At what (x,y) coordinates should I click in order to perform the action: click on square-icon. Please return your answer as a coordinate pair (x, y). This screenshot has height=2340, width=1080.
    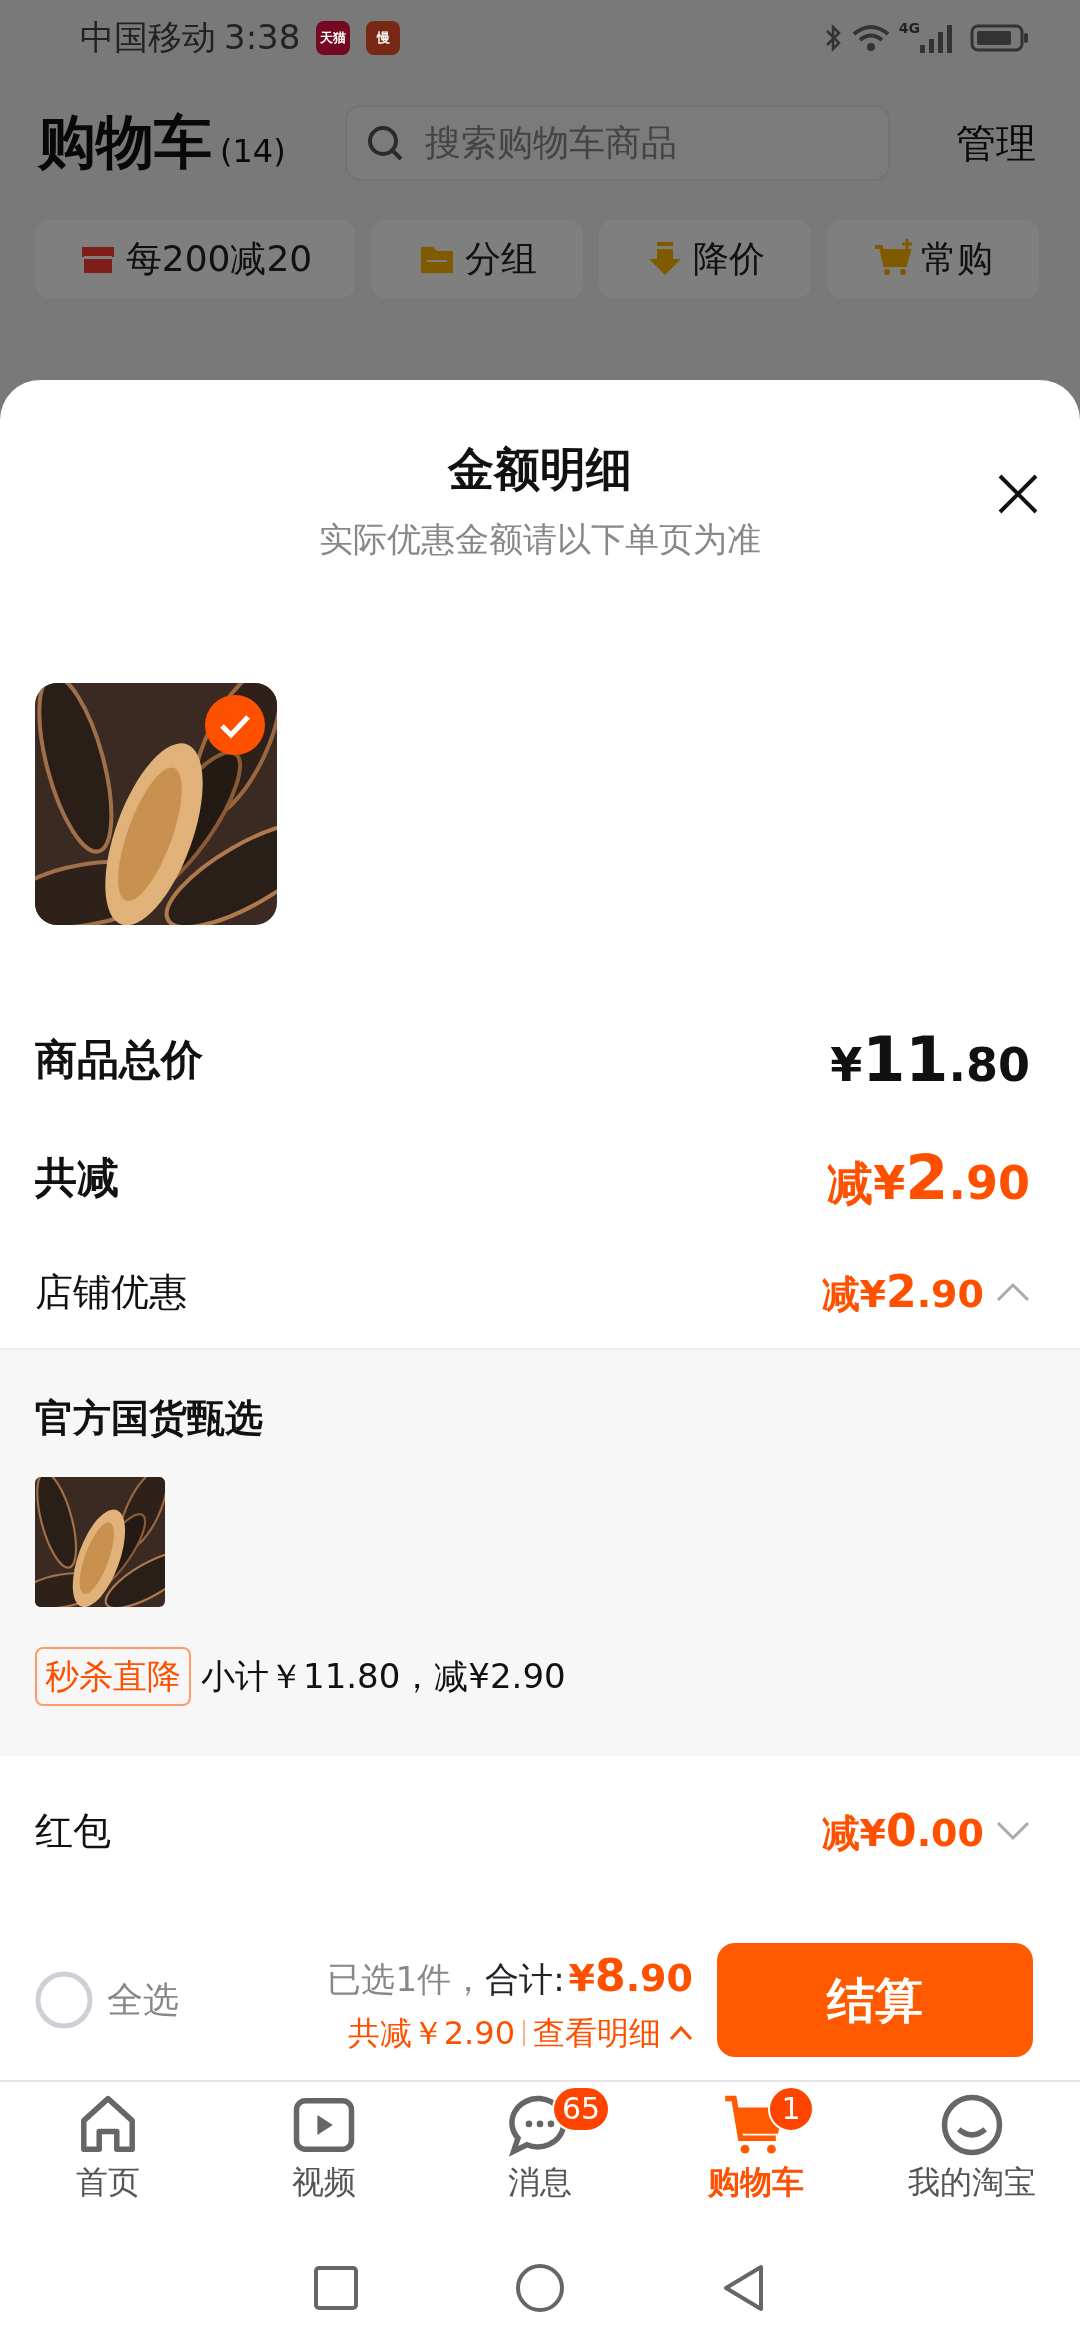
    Looking at the image, I should click on (336, 2287).